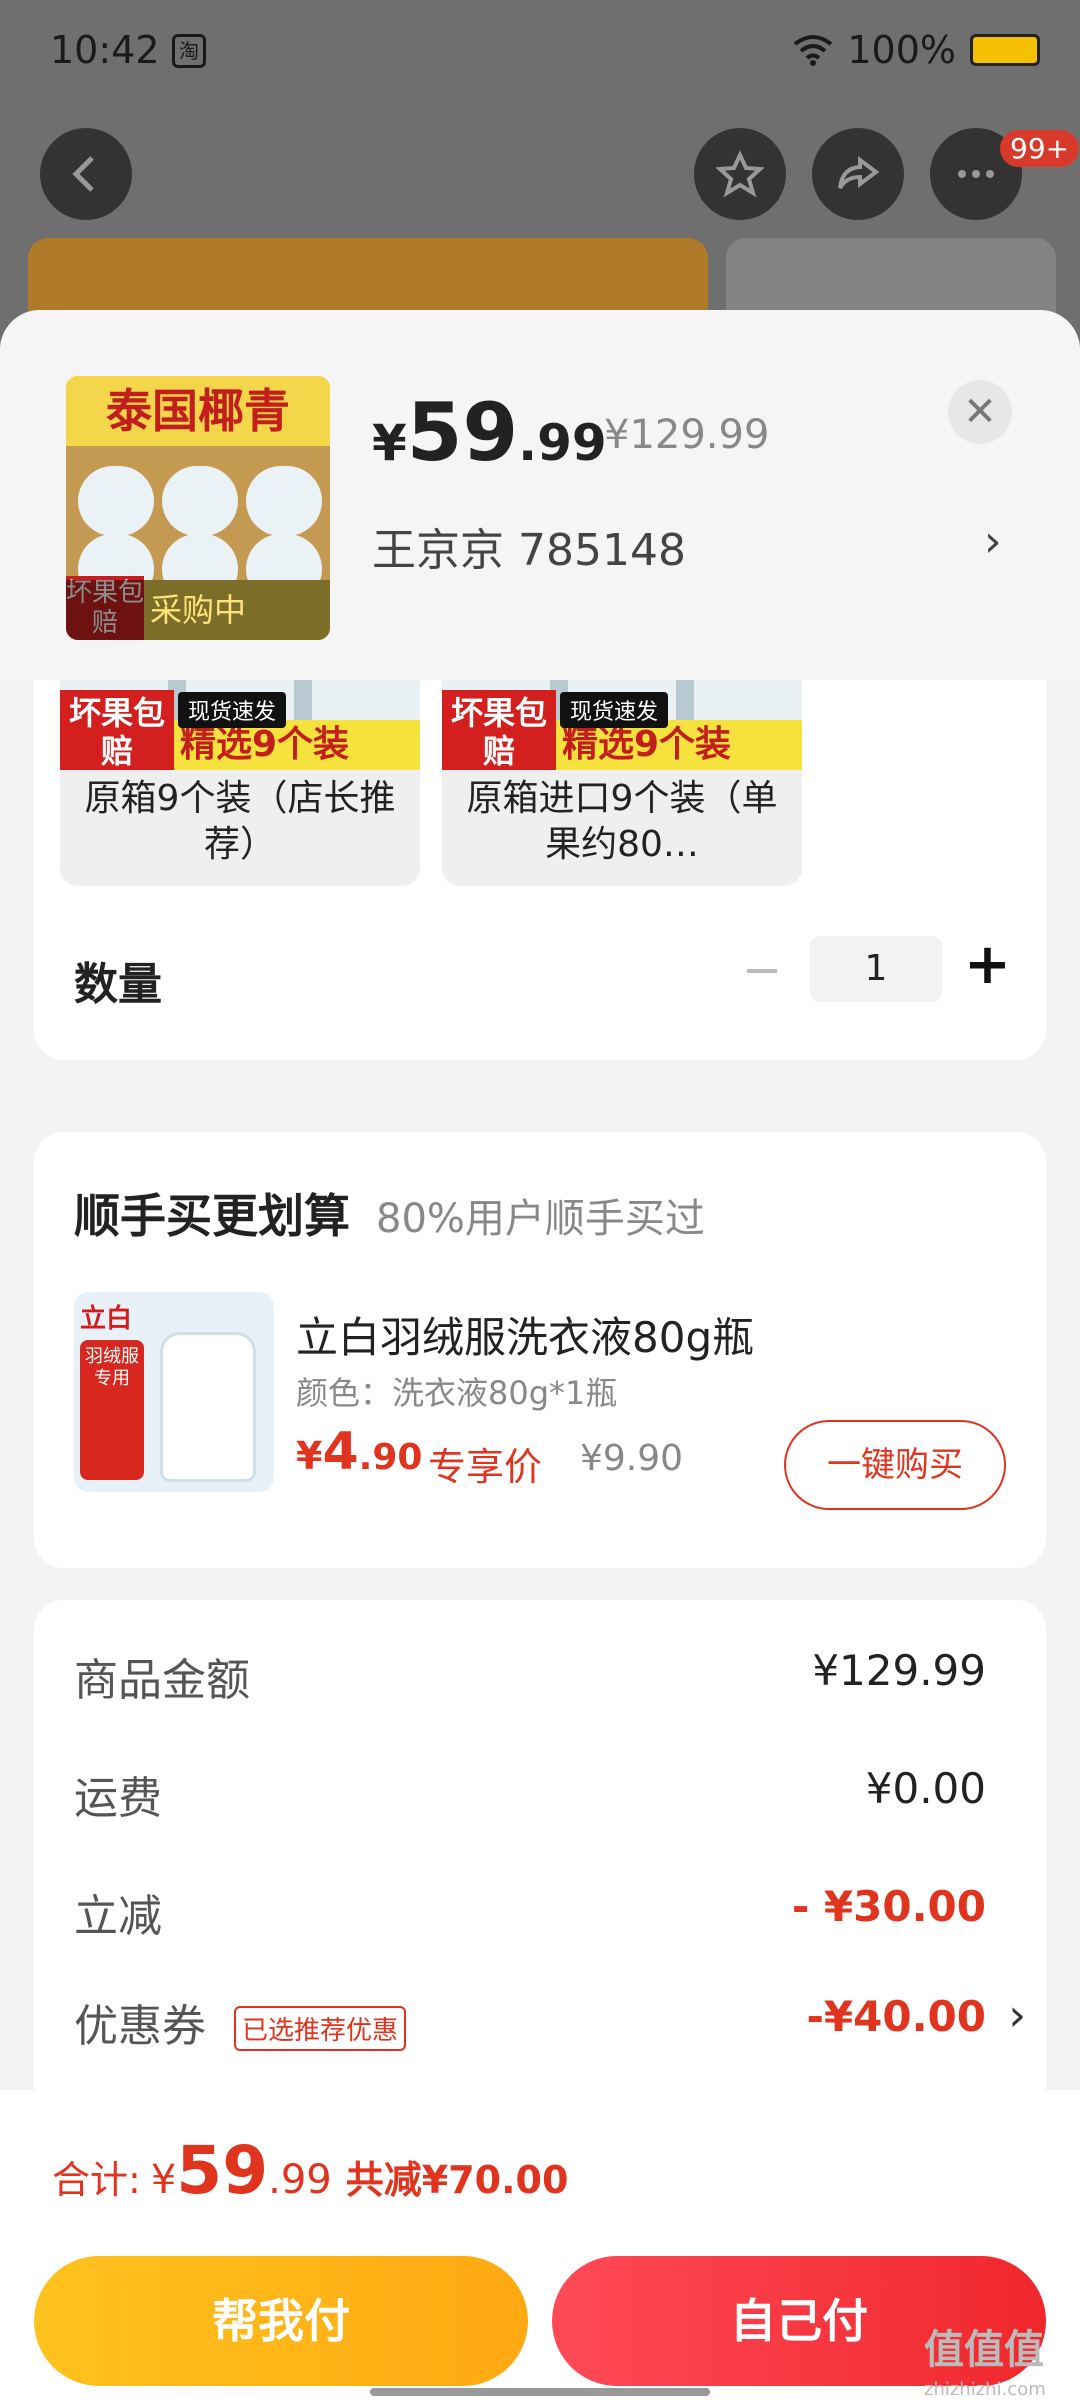  Describe the element at coordinates (390, 1457) in the screenshot. I see `price-decimal: .90` at that location.